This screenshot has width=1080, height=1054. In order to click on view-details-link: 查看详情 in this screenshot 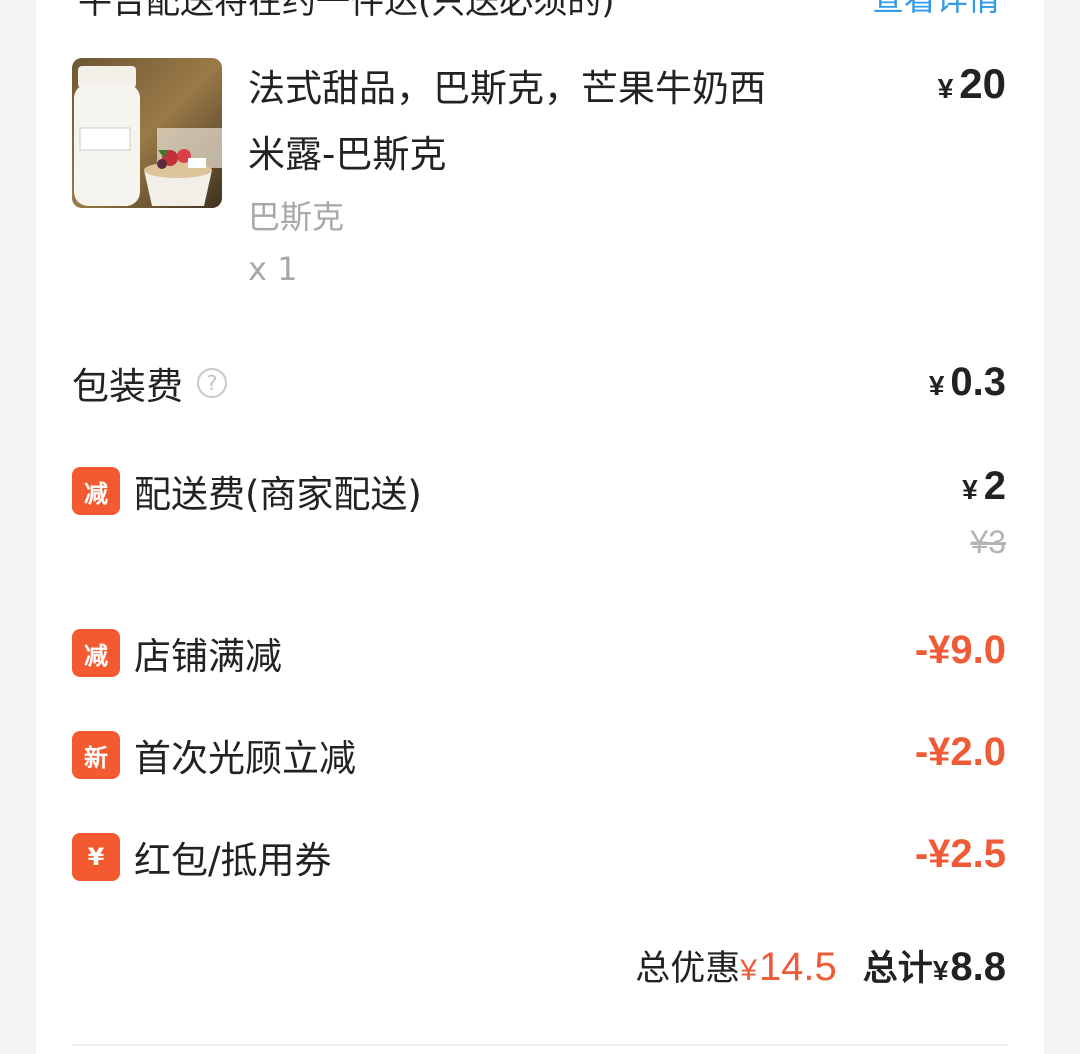, I will do `click(936, 10)`.